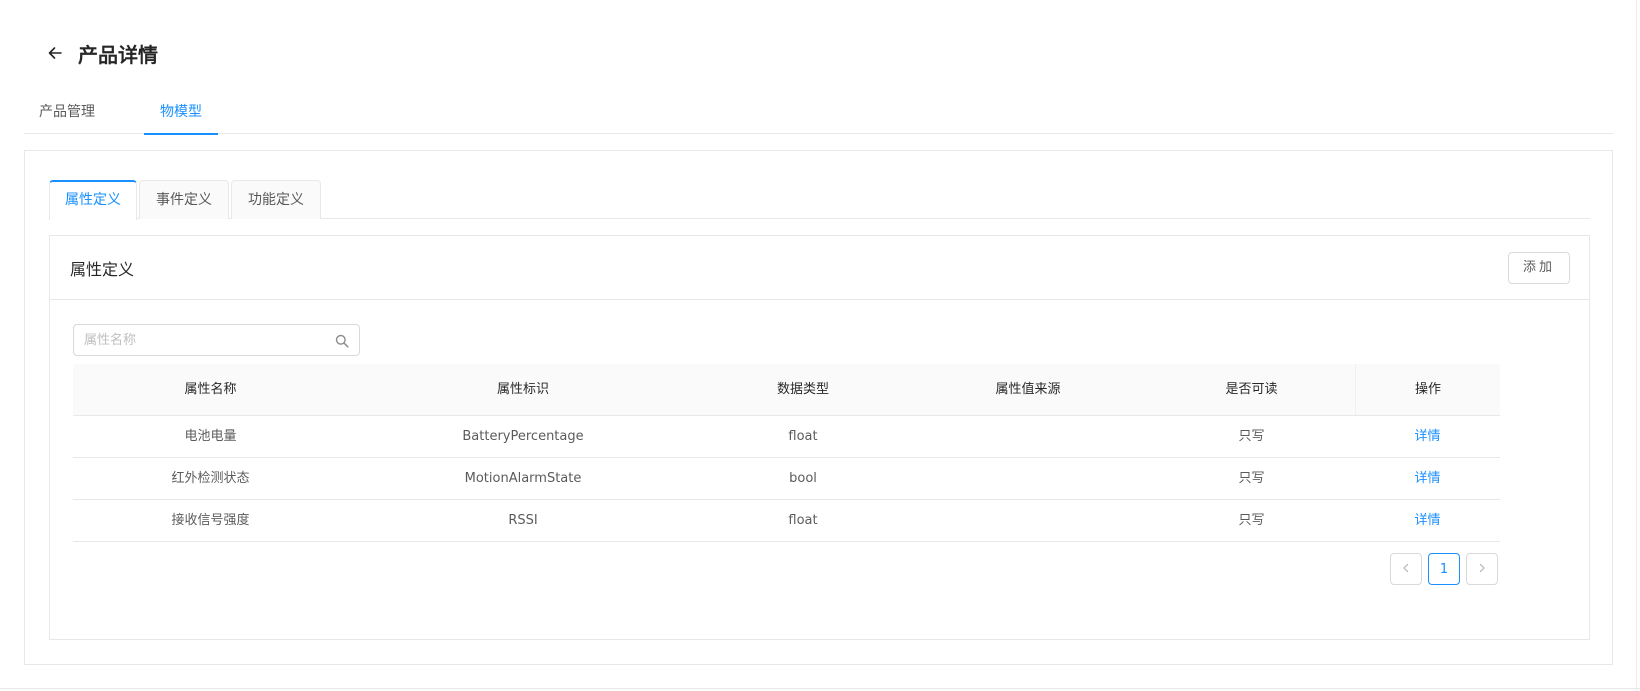 This screenshot has width=1640, height=691. What do you see at coordinates (819, 200) in the screenshot?
I see `definition-tab-bar: 属性定义 事件定义 功能定义` at bounding box center [819, 200].